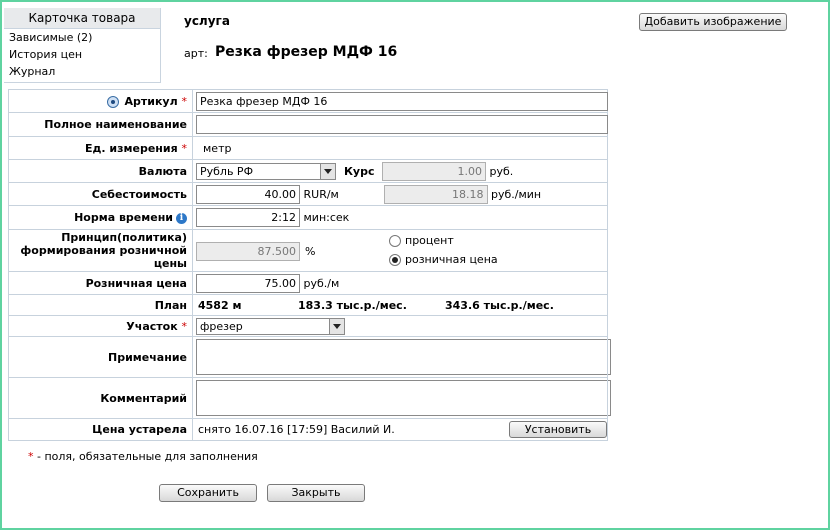 This screenshot has width=830, height=530. Describe the element at coordinates (326, 217) in the screenshot. I see `time-norm-unit: мин:сек` at that location.